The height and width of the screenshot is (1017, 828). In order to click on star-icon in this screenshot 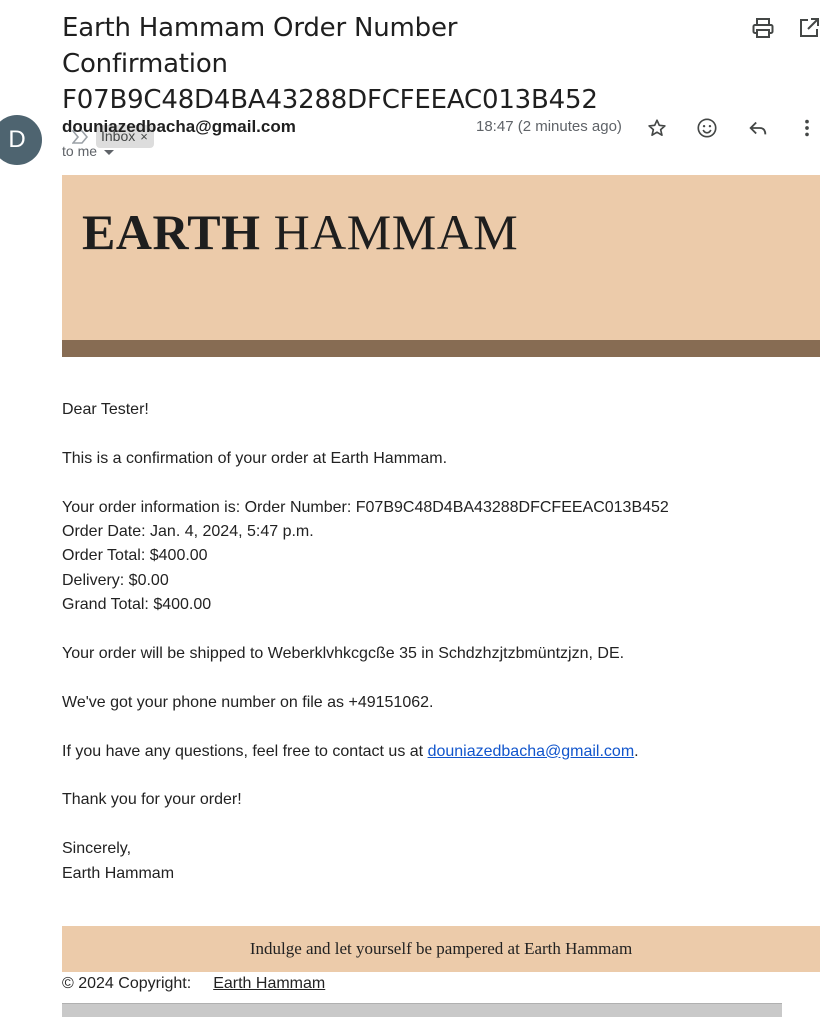, I will do `click(657, 128)`.